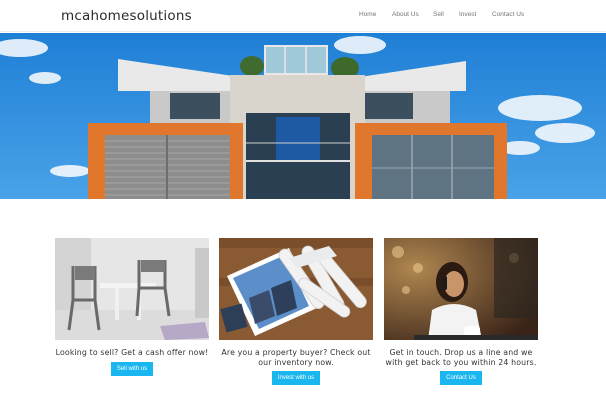  I want to click on blueprints-photo, so click(296, 289).